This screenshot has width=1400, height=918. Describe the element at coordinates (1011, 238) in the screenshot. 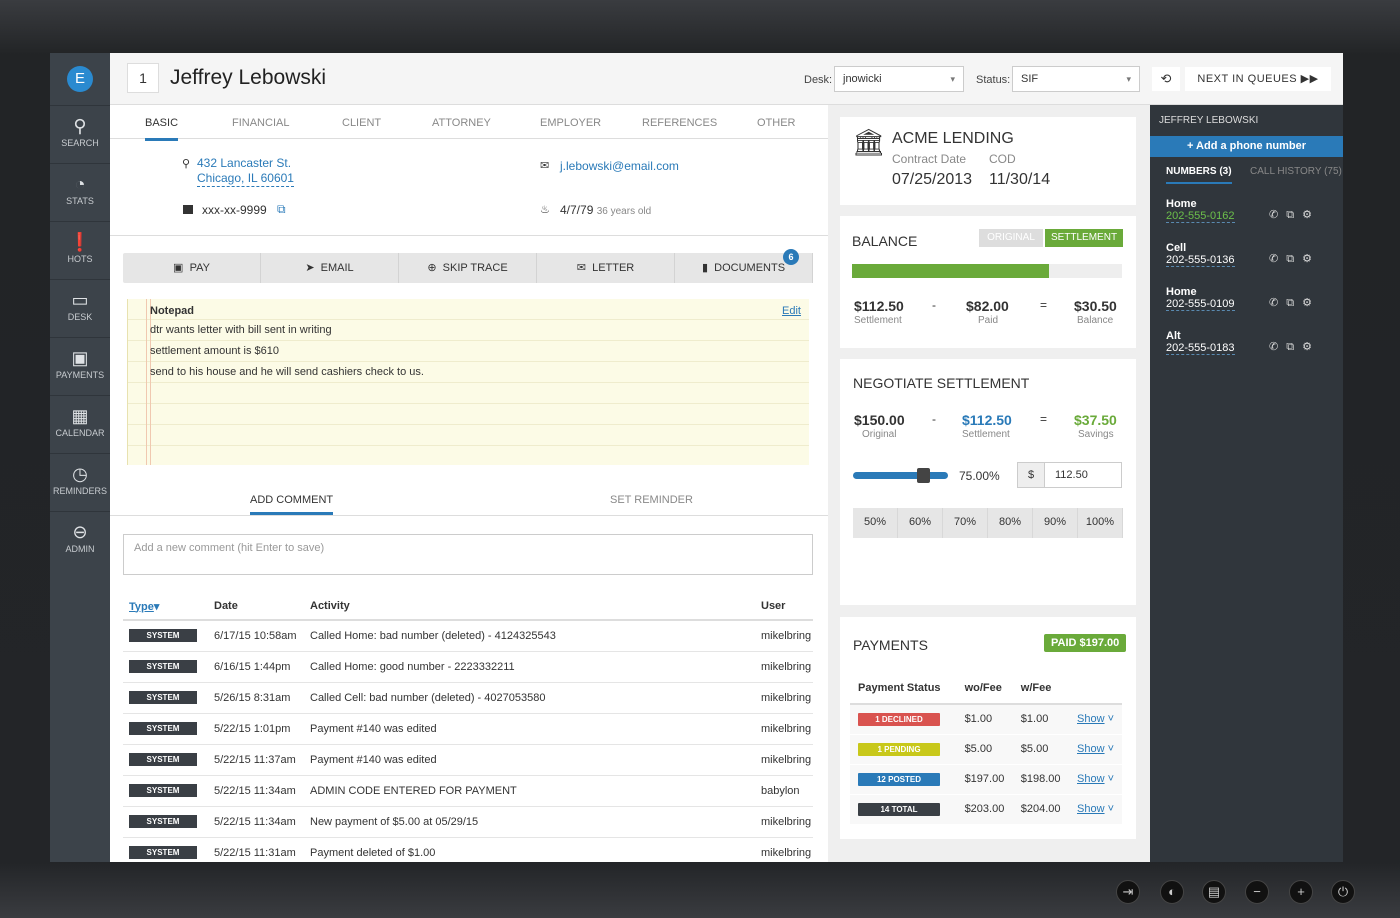

I see `original-toggle: ORIGINAL` at that location.